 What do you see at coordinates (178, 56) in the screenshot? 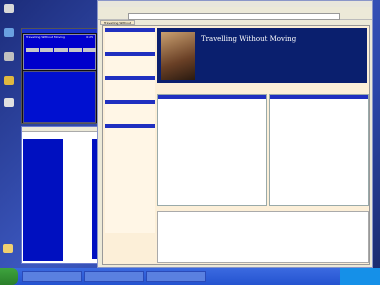
I see `album-photo` at bounding box center [178, 56].